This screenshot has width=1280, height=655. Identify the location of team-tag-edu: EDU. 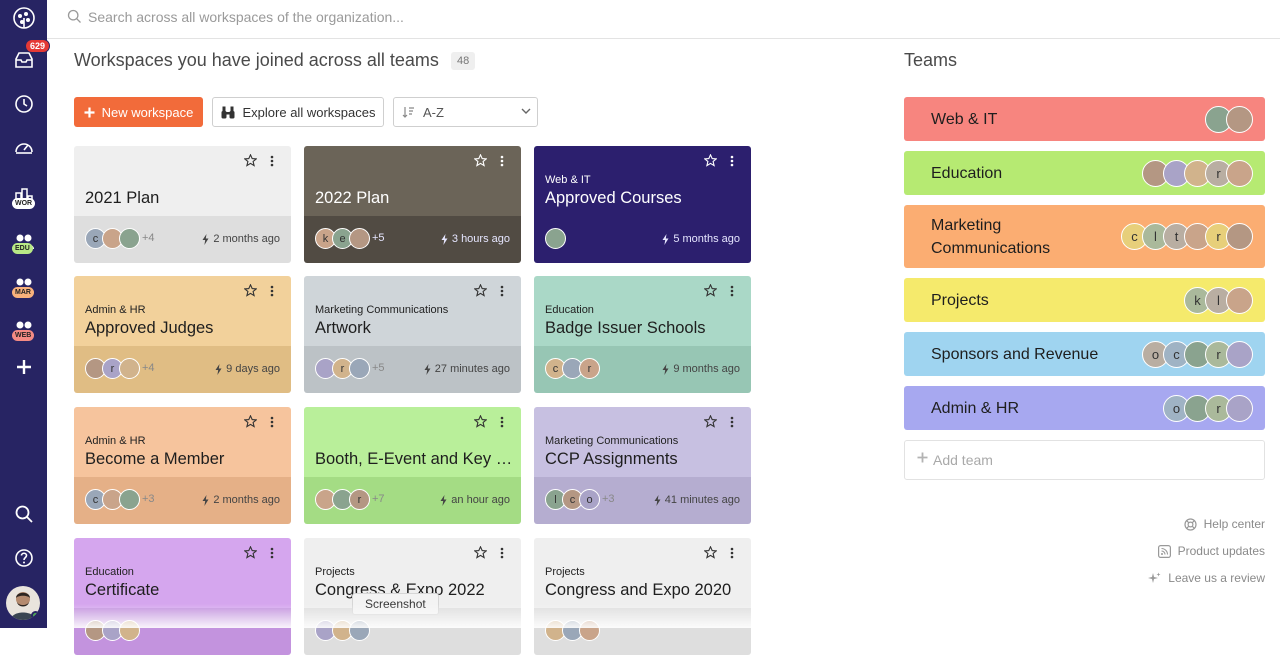
(22, 248).